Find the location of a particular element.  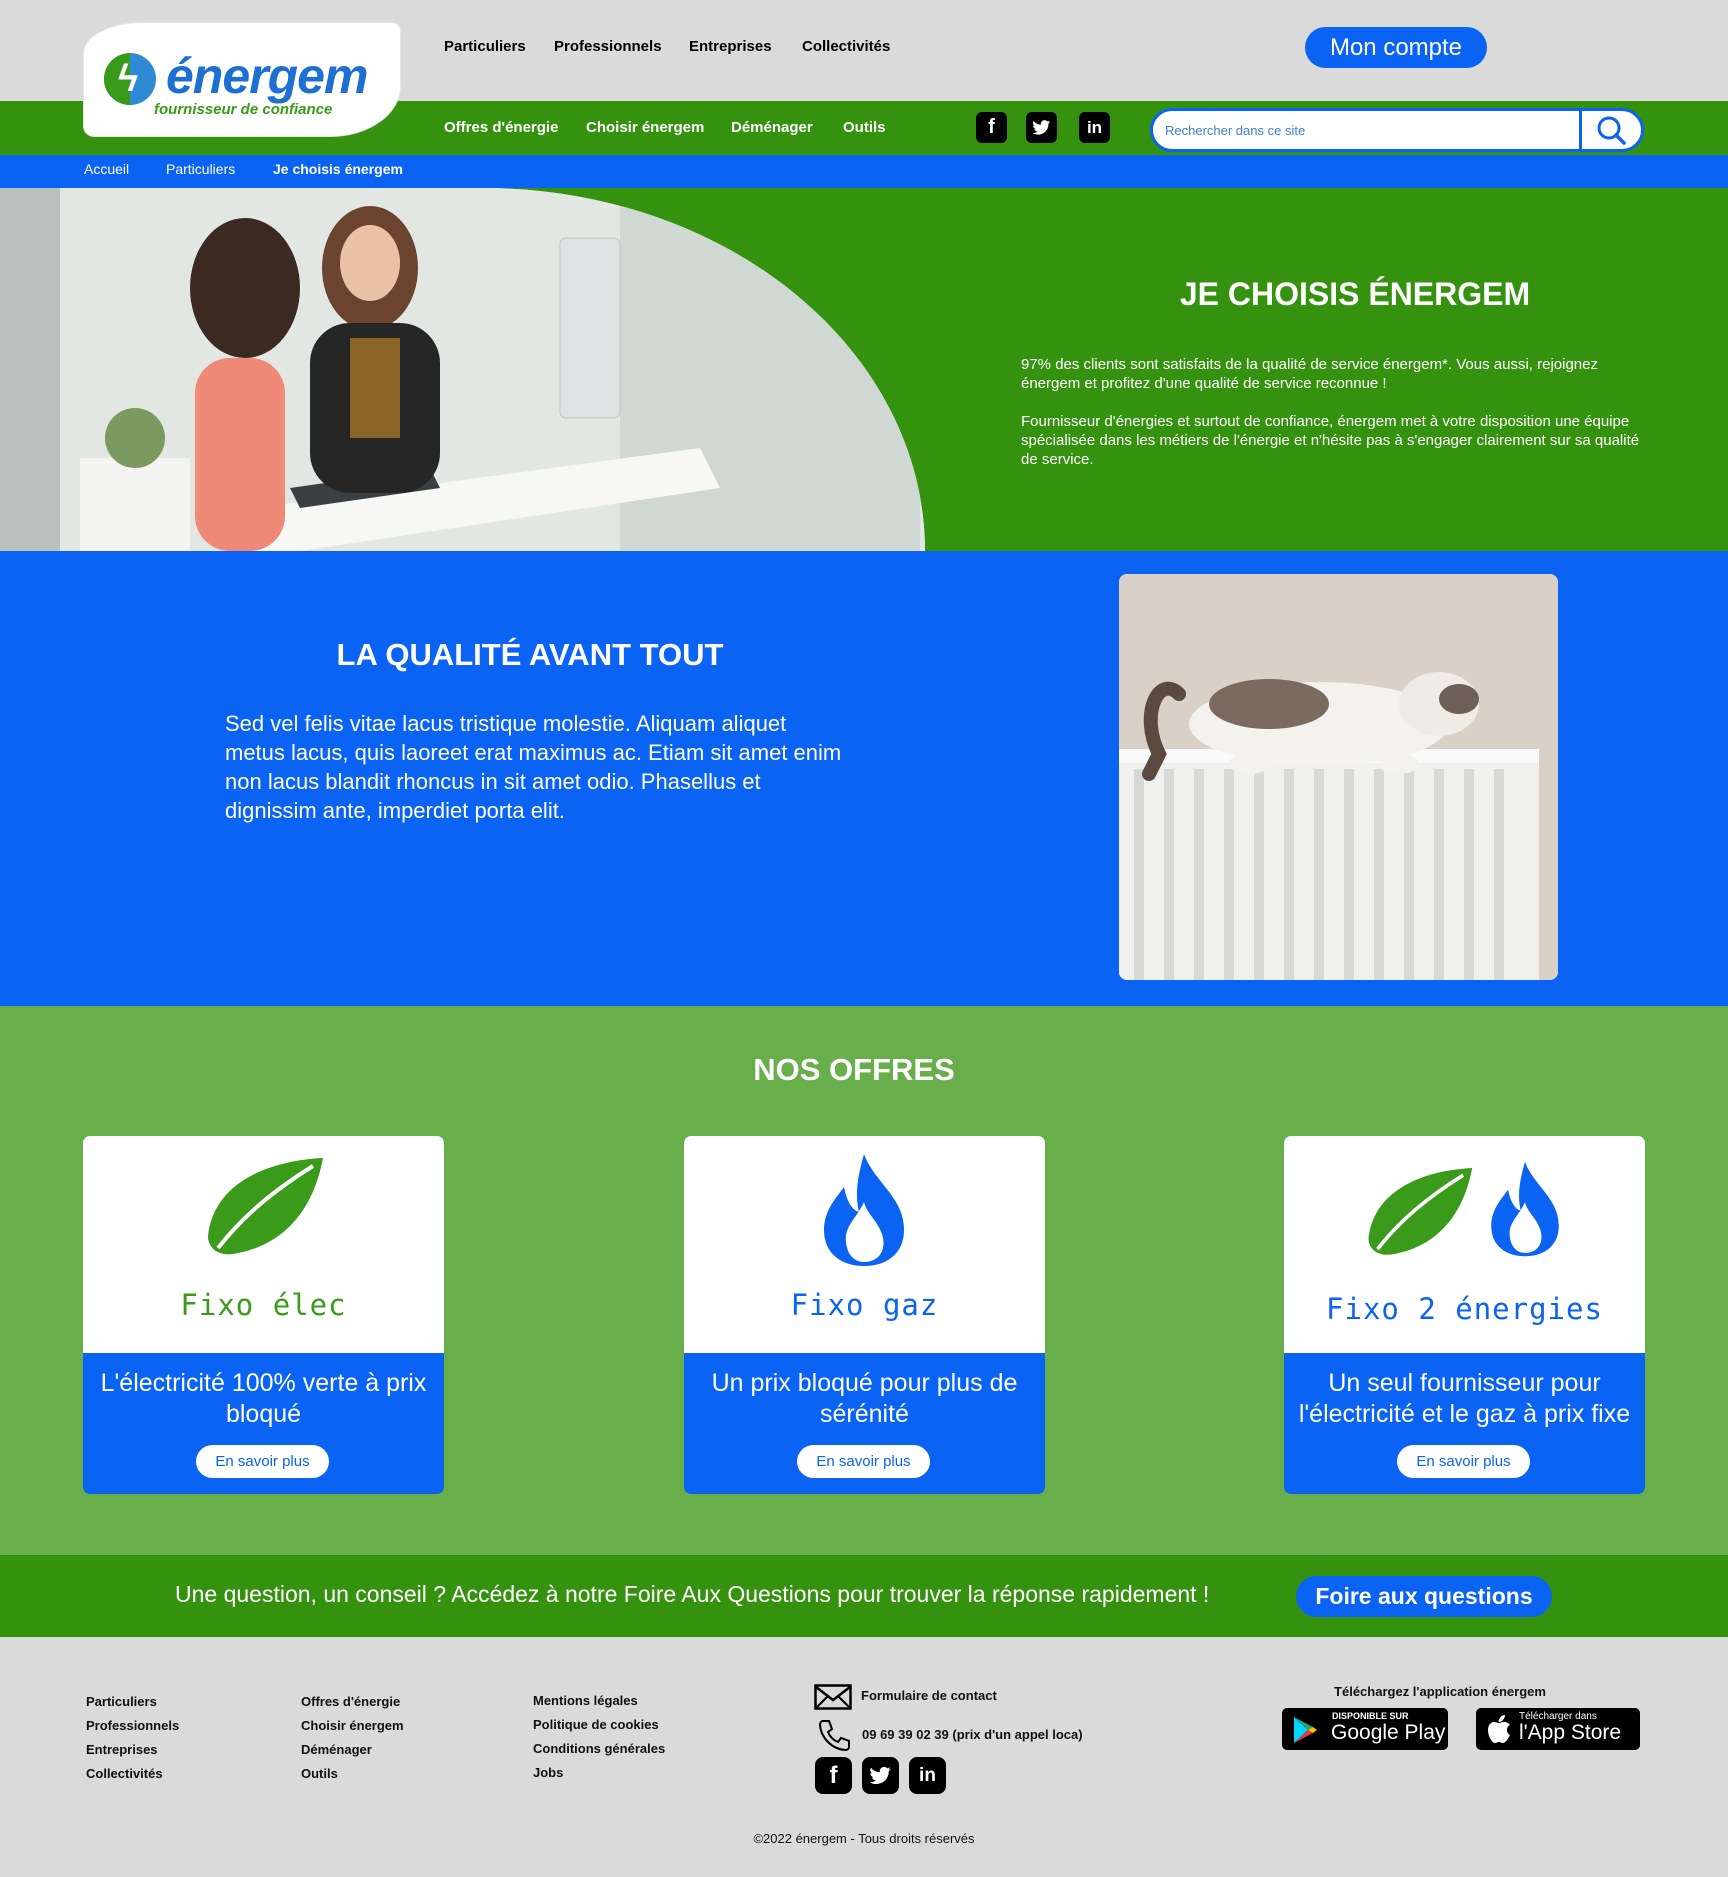

hero-title: JE CHOISIS ÉNERGEM is located at coordinates (1355, 294).